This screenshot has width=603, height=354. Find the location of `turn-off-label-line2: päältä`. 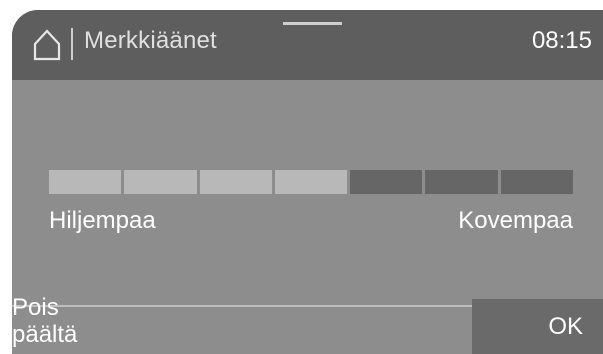

turn-off-label-line2: päältä is located at coordinates (45, 334).